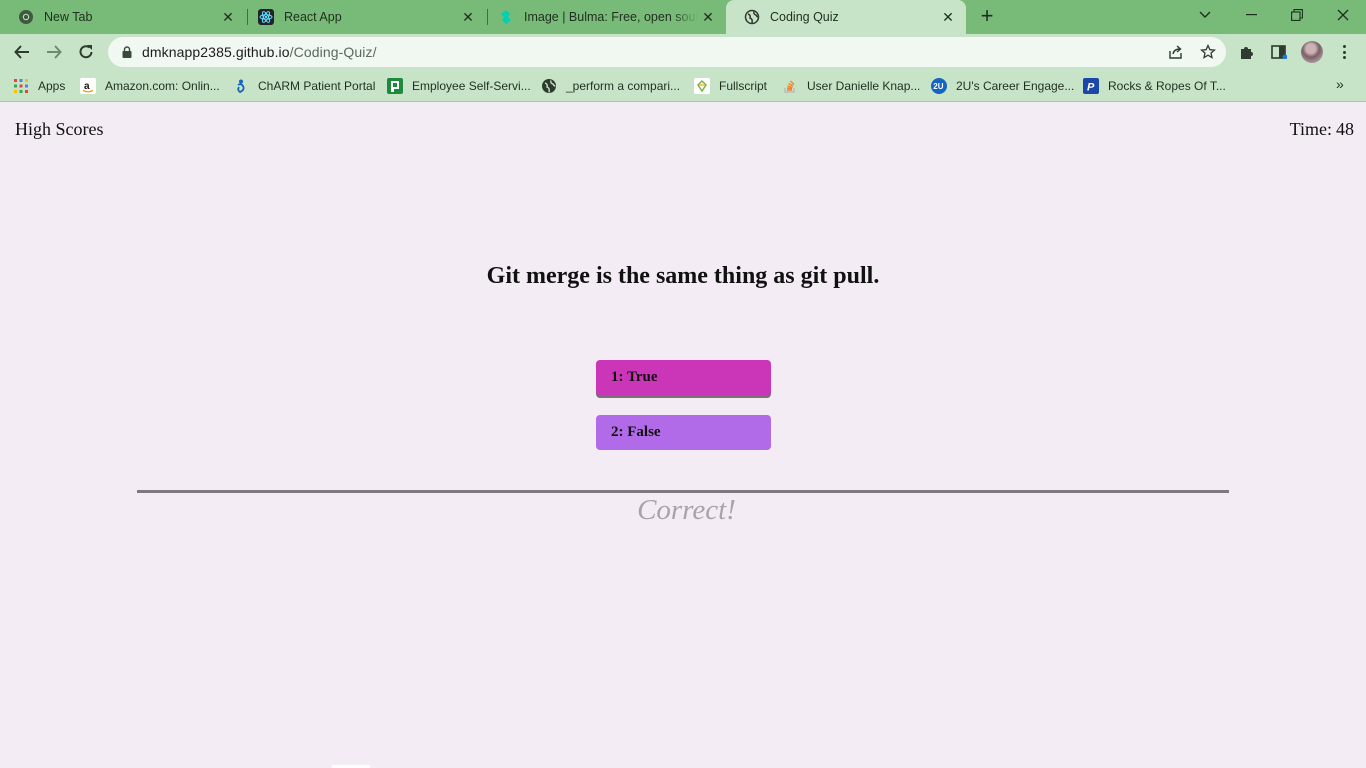 This screenshot has width=1366, height=768. Describe the element at coordinates (127, 52) in the screenshot. I see `lock-icon` at that location.